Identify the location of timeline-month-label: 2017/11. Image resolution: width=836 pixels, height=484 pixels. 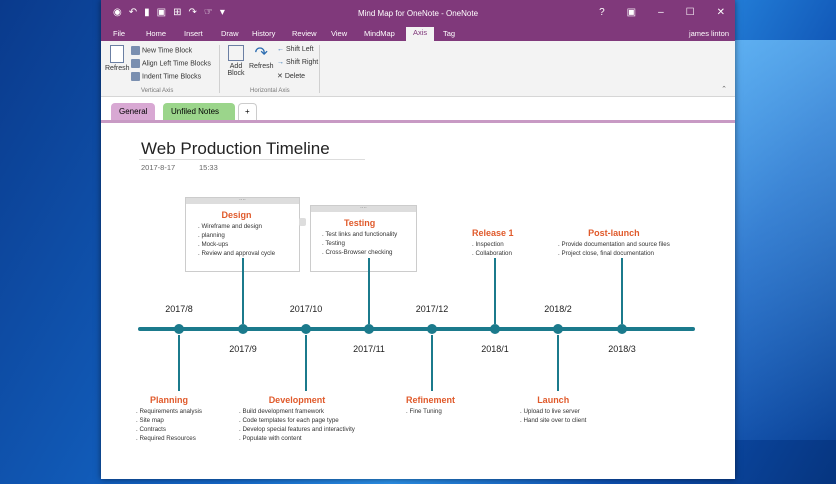
(369, 349).